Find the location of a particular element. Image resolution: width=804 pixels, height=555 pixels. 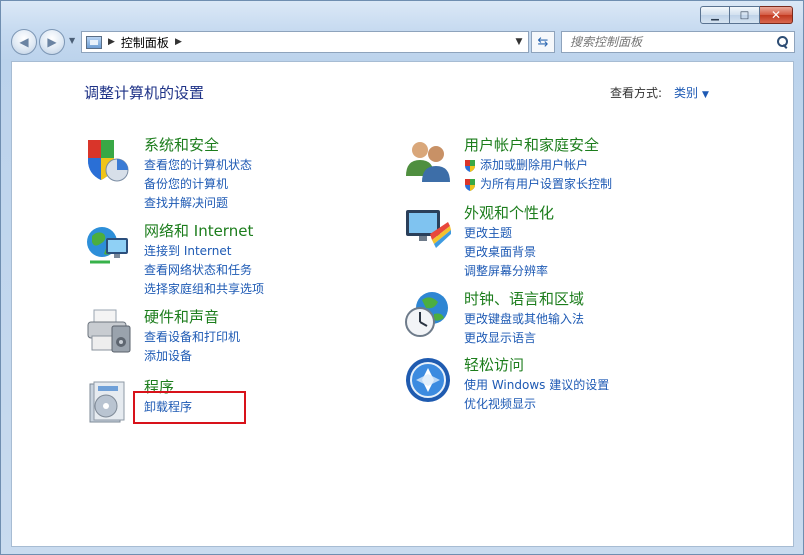

view-by-label: 查看方式: is located at coordinates (636, 93).